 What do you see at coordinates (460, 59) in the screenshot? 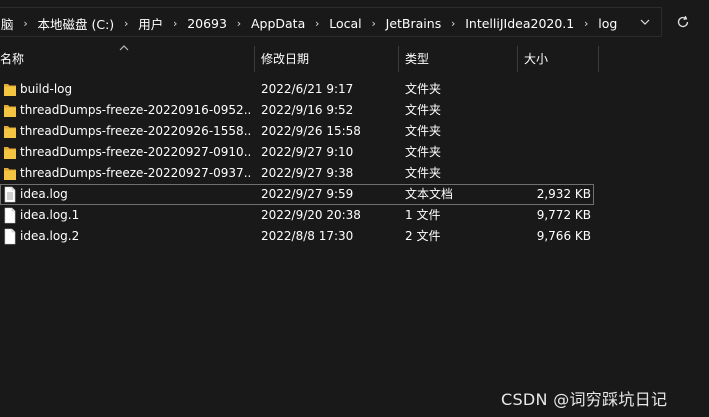
I see `column-header-type: 类型` at bounding box center [460, 59].